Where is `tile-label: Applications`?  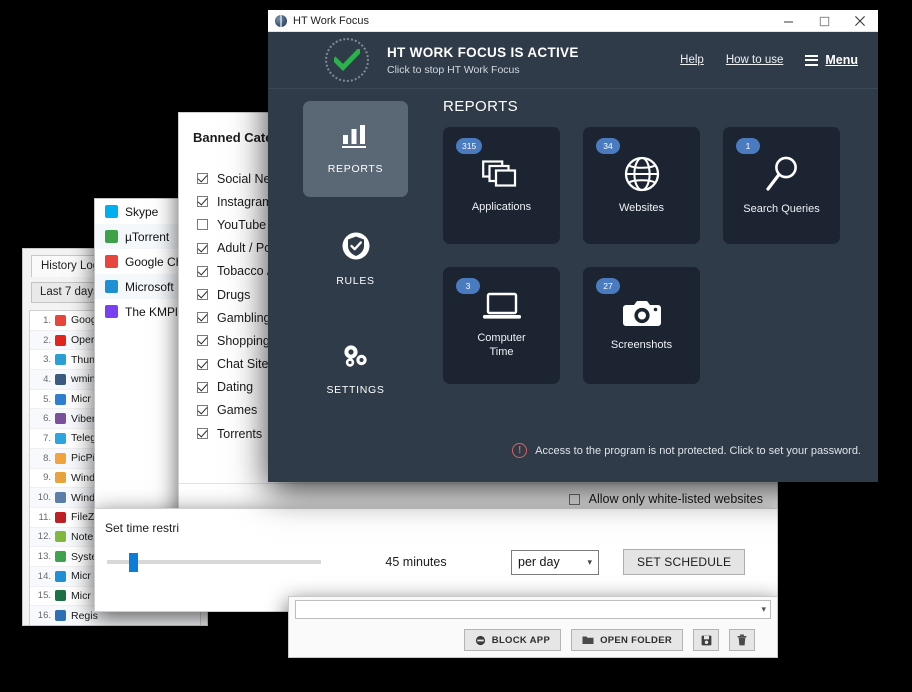
tile-label: Applications is located at coordinates (501, 207).